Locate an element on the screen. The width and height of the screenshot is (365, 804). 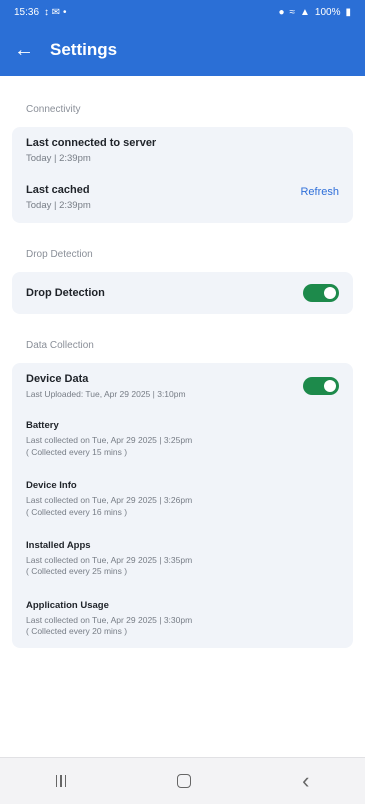
last-connected-row: Last connected to server Today | 2:39pm is located at coordinates (182, 151).